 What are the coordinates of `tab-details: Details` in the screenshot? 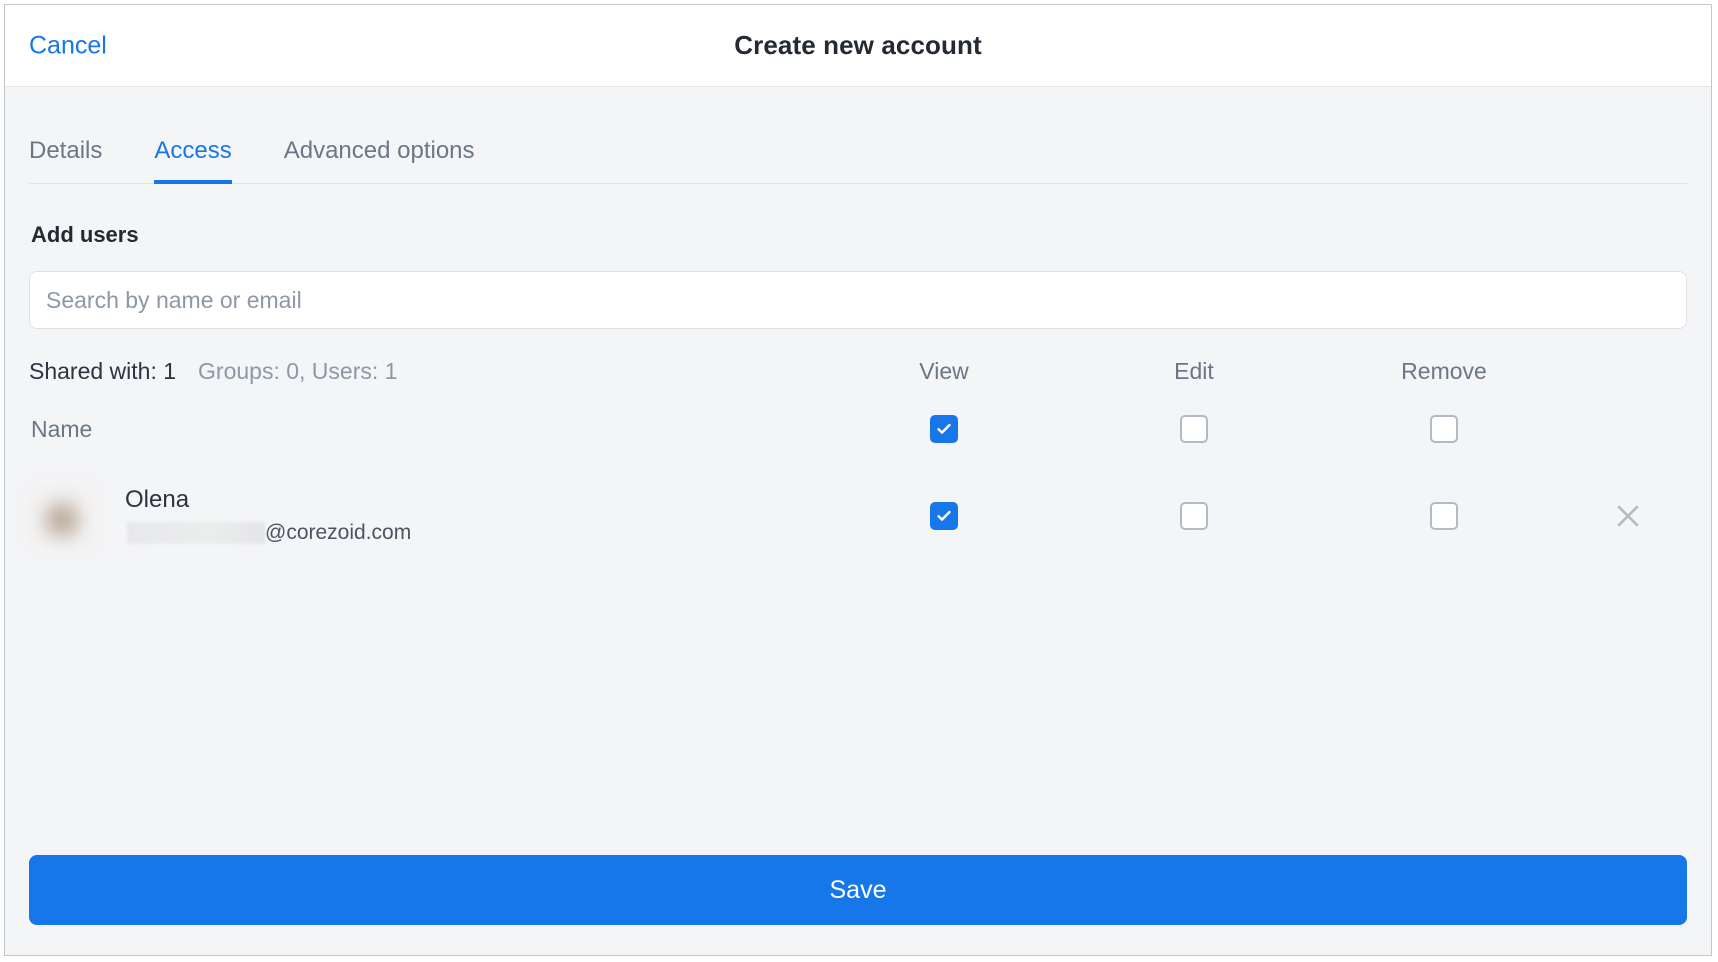 It's located at (65, 161).